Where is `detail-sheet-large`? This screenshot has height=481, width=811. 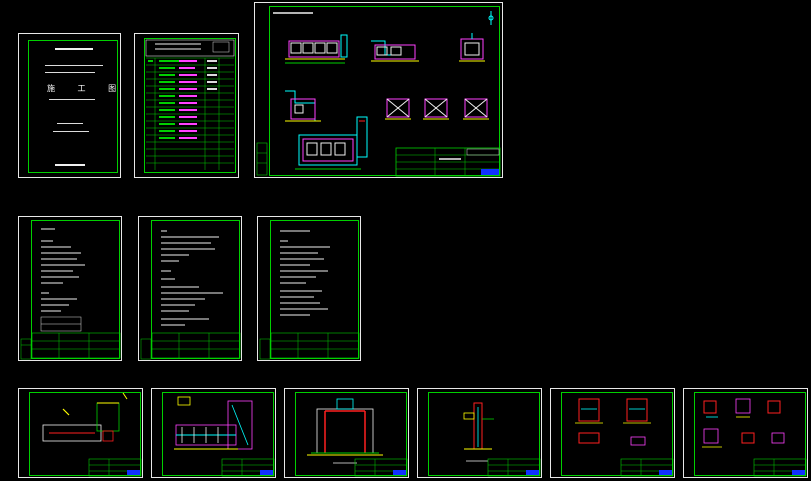
detail-sheet-large is located at coordinates (378, 90).